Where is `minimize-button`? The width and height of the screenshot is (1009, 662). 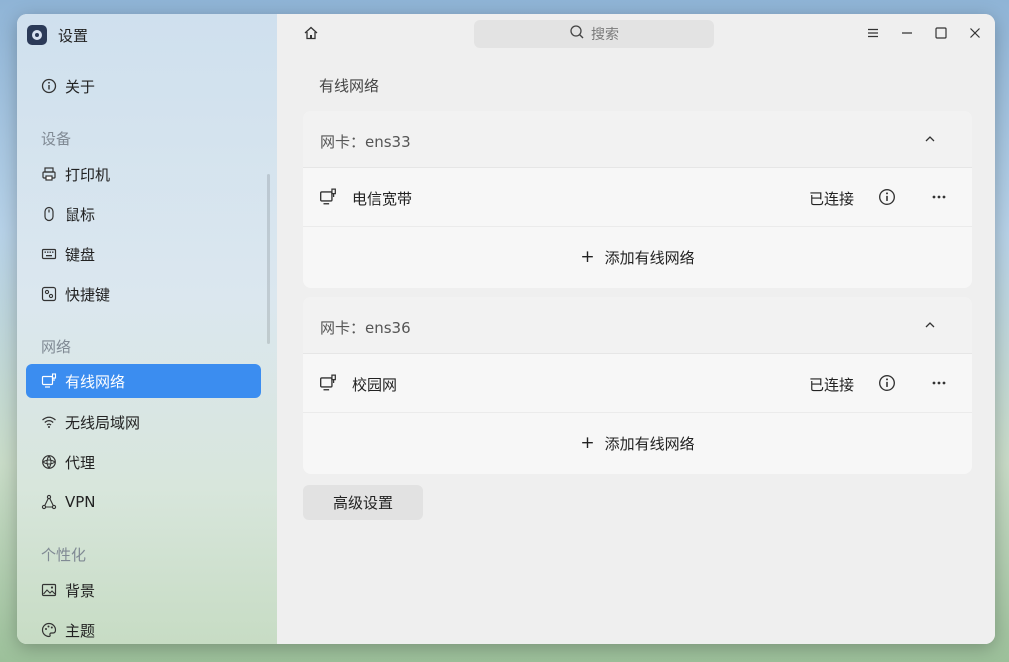 minimize-button is located at coordinates (907, 34).